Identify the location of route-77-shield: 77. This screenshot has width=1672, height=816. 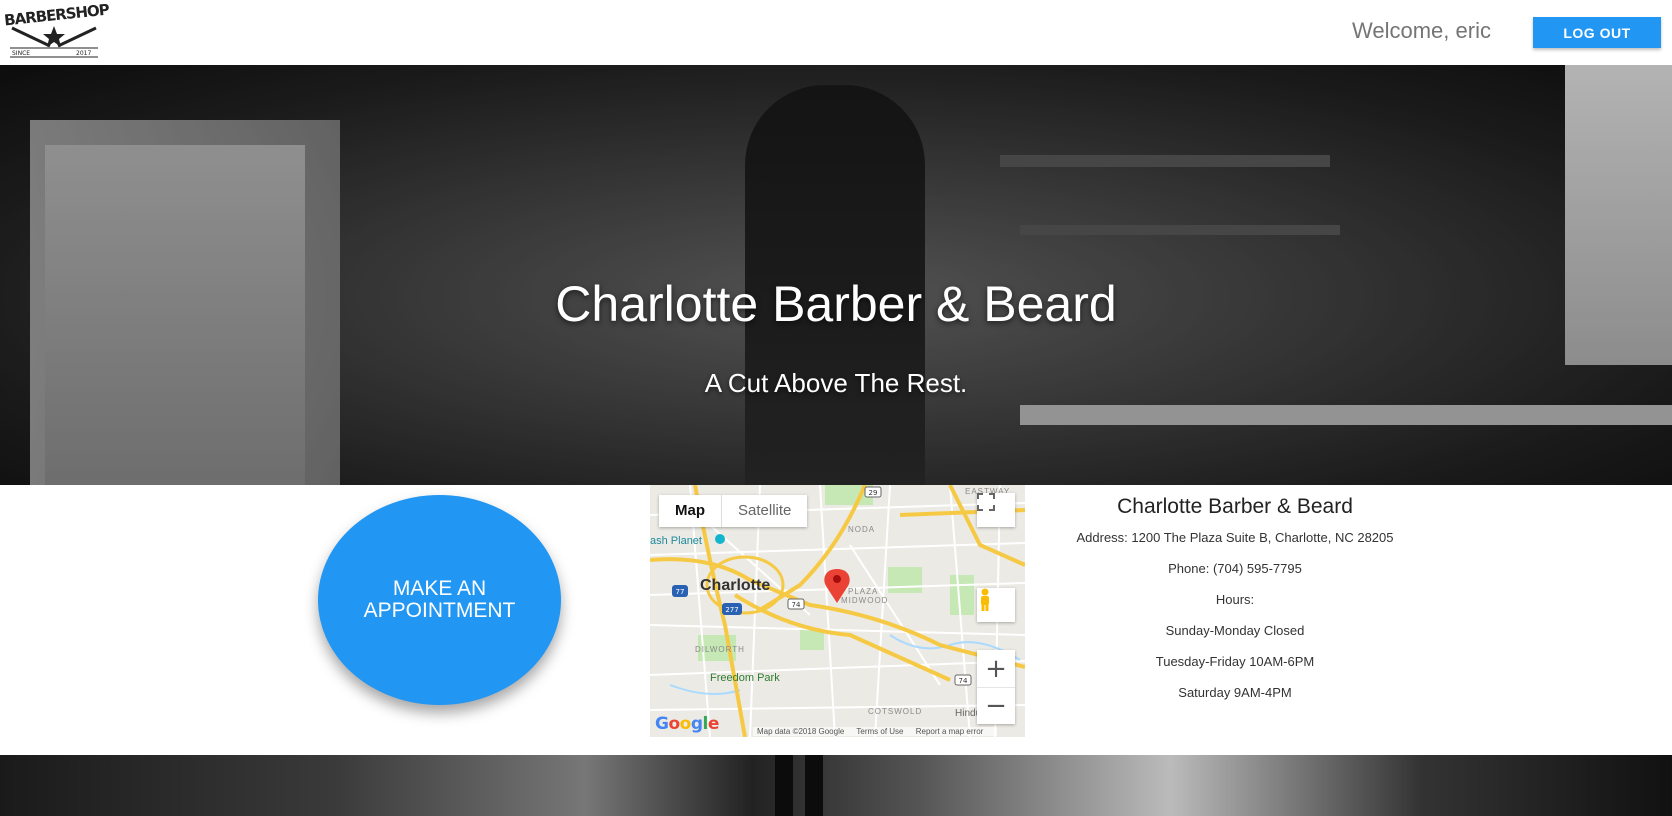
(680, 592).